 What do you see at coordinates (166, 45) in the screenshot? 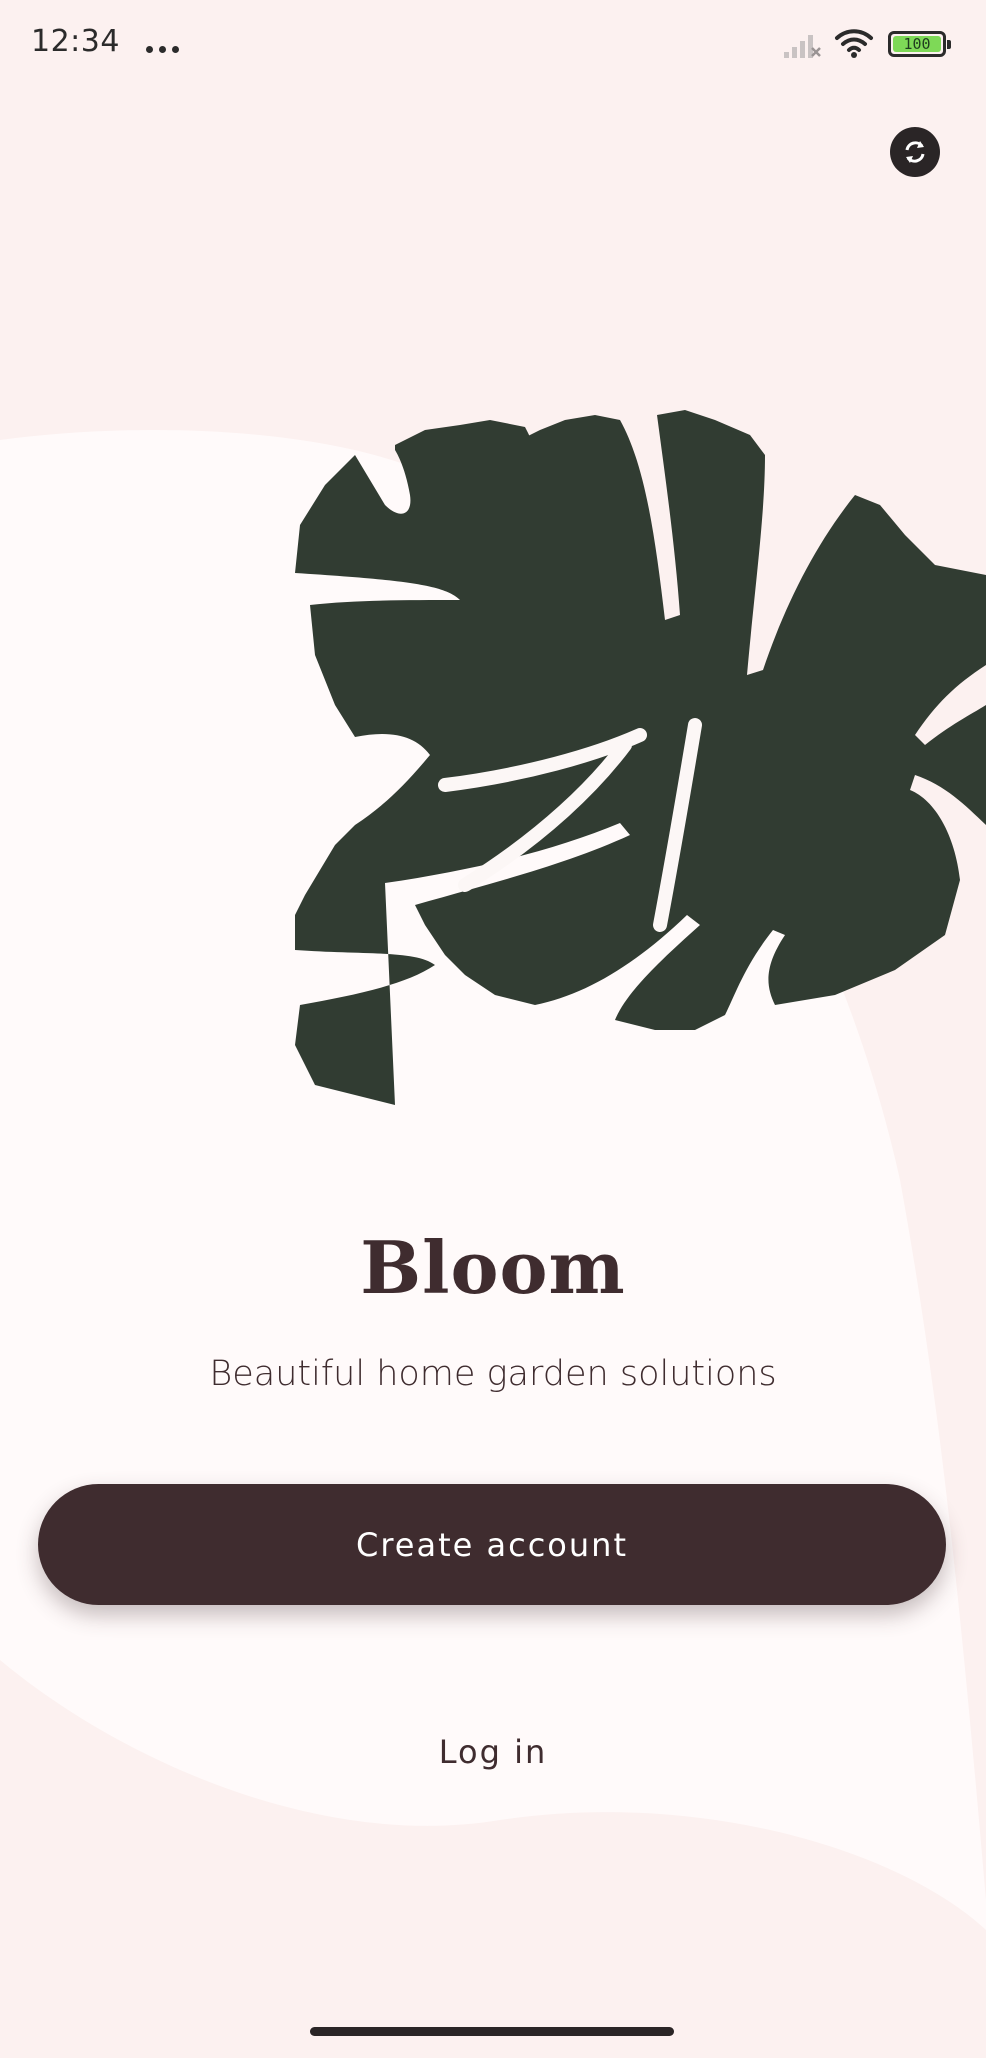
I see `more-notifications-icon` at bounding box center [166, 45].